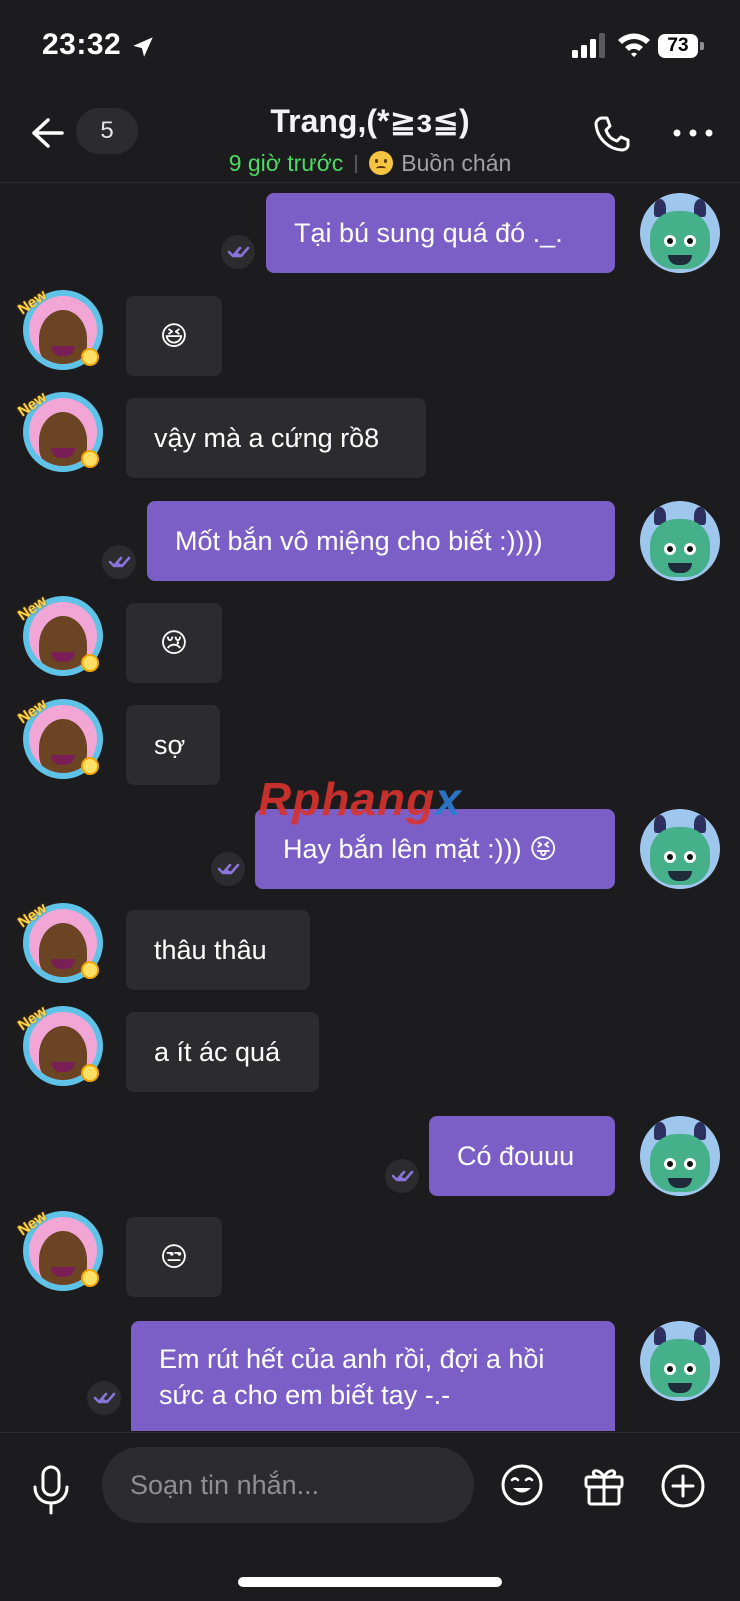 The image size is (740, 1601). Describe the element at coordinates (693, 133) in the screenshot. I see `more-icon` at that location.